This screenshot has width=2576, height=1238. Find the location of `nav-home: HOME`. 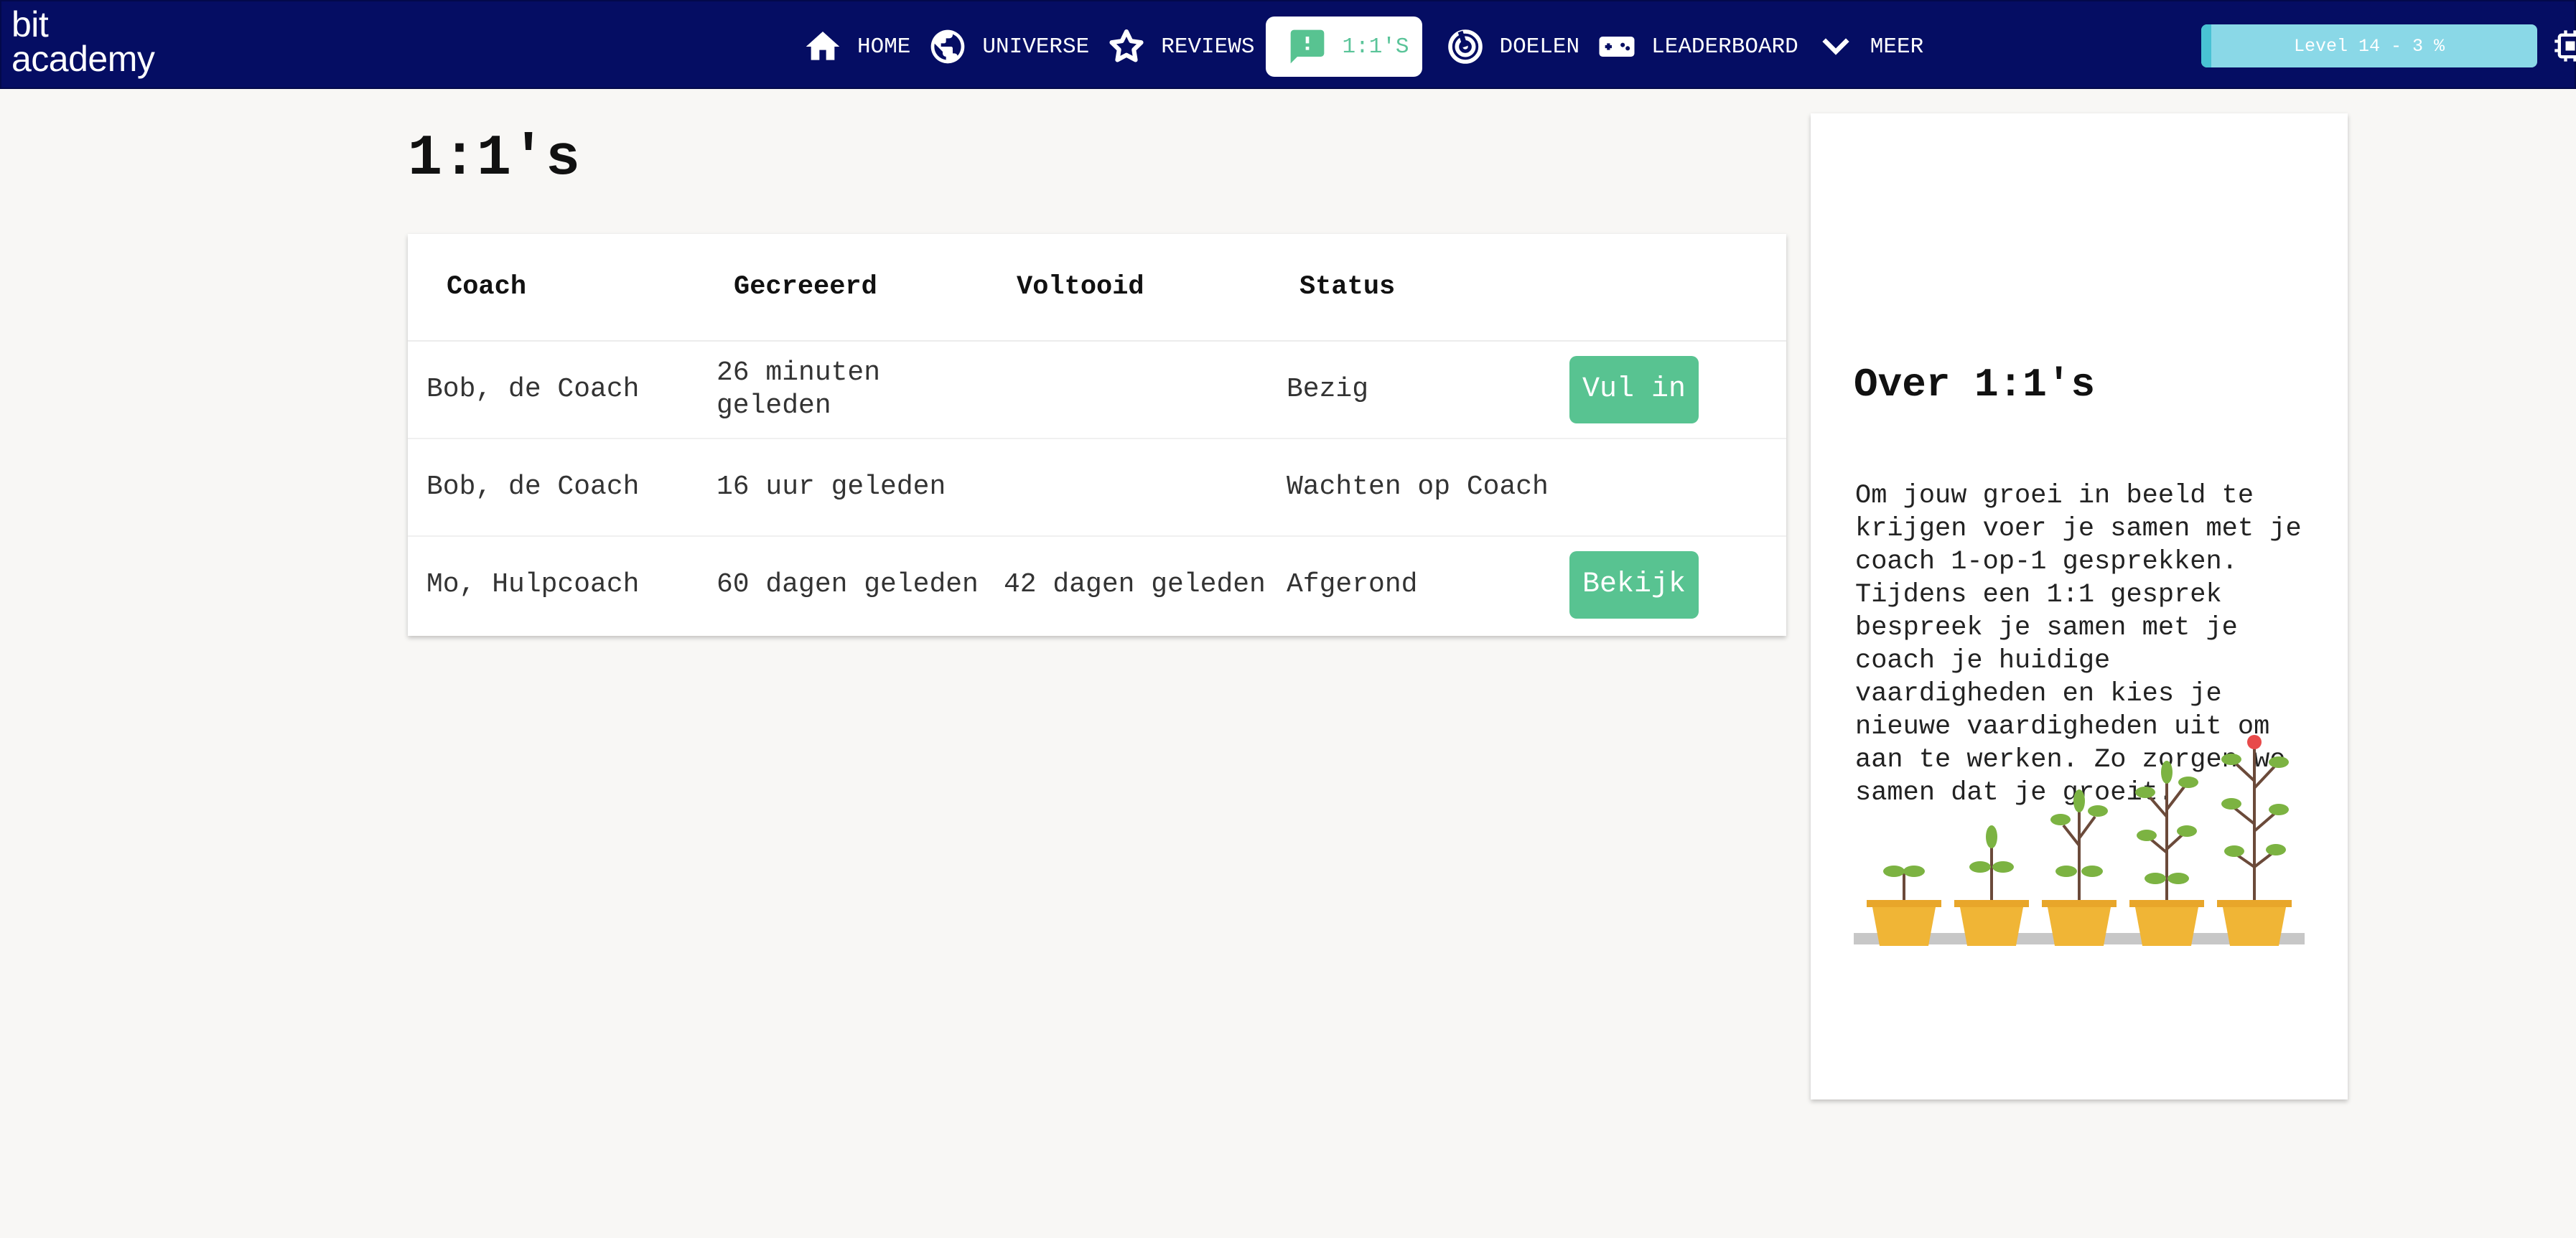

nav-home: HOME is located at coordinates (856, 47).